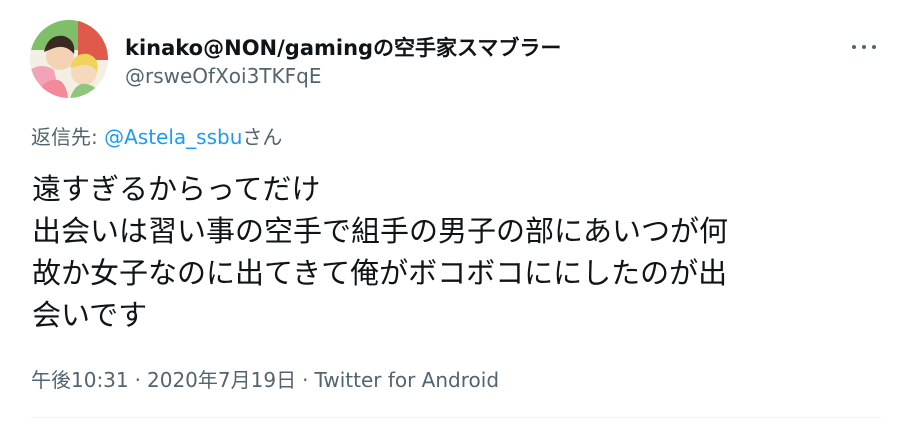 This screenshot has height=429, width=912. I want to click on avatar-illustration-icon, so click(69, 59).